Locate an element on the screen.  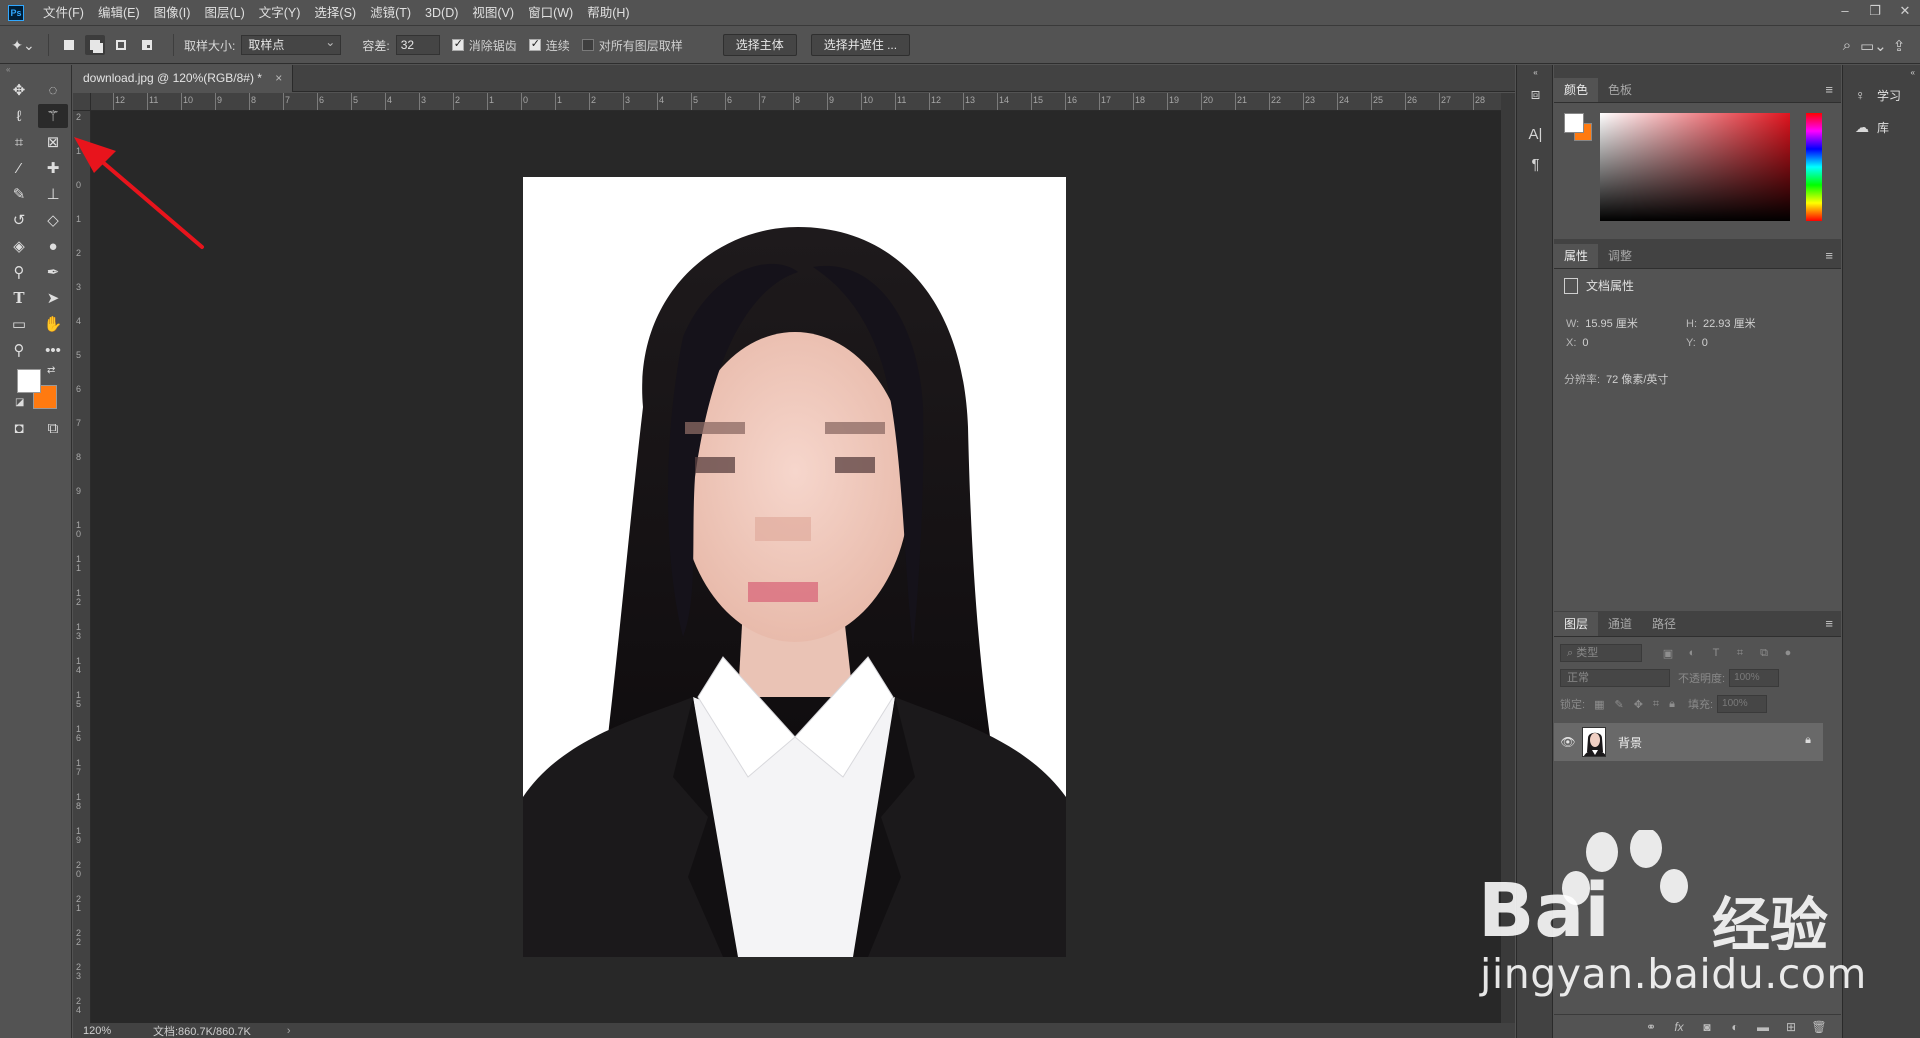
menu-type: 文字(Y) is located at coordinates (280, 13).